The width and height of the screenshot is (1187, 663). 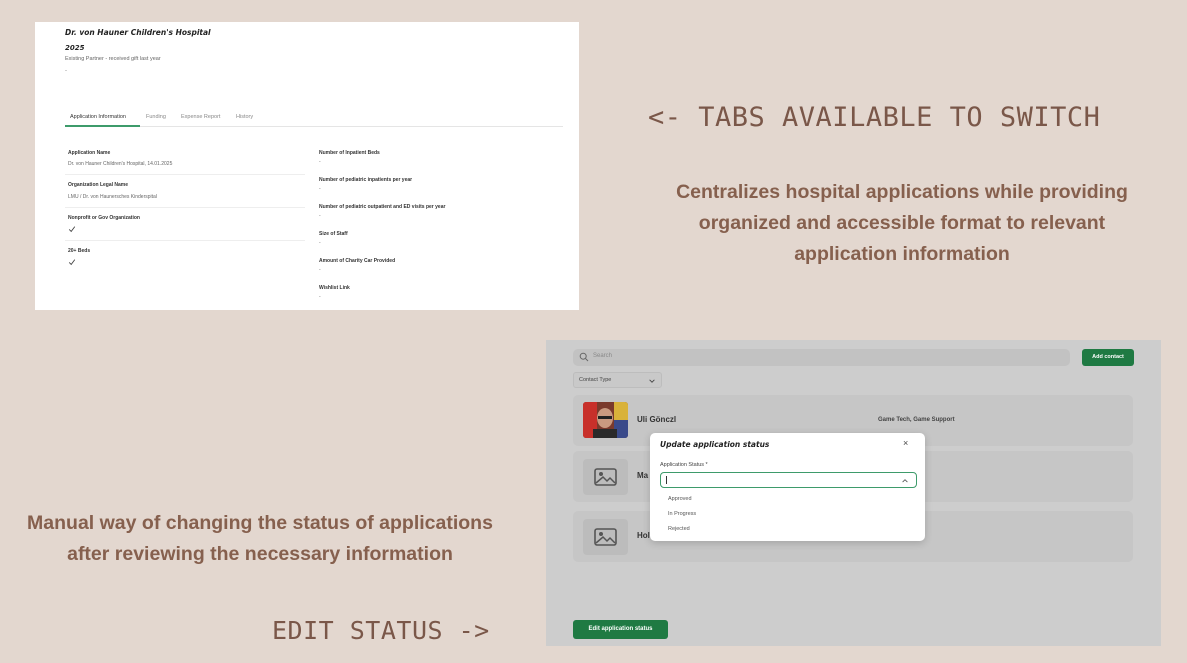 What do you see at coordinates (682, 514) in the screenshot?
I see `option-in-progress: In Progress` at bounding box center [682, 514].